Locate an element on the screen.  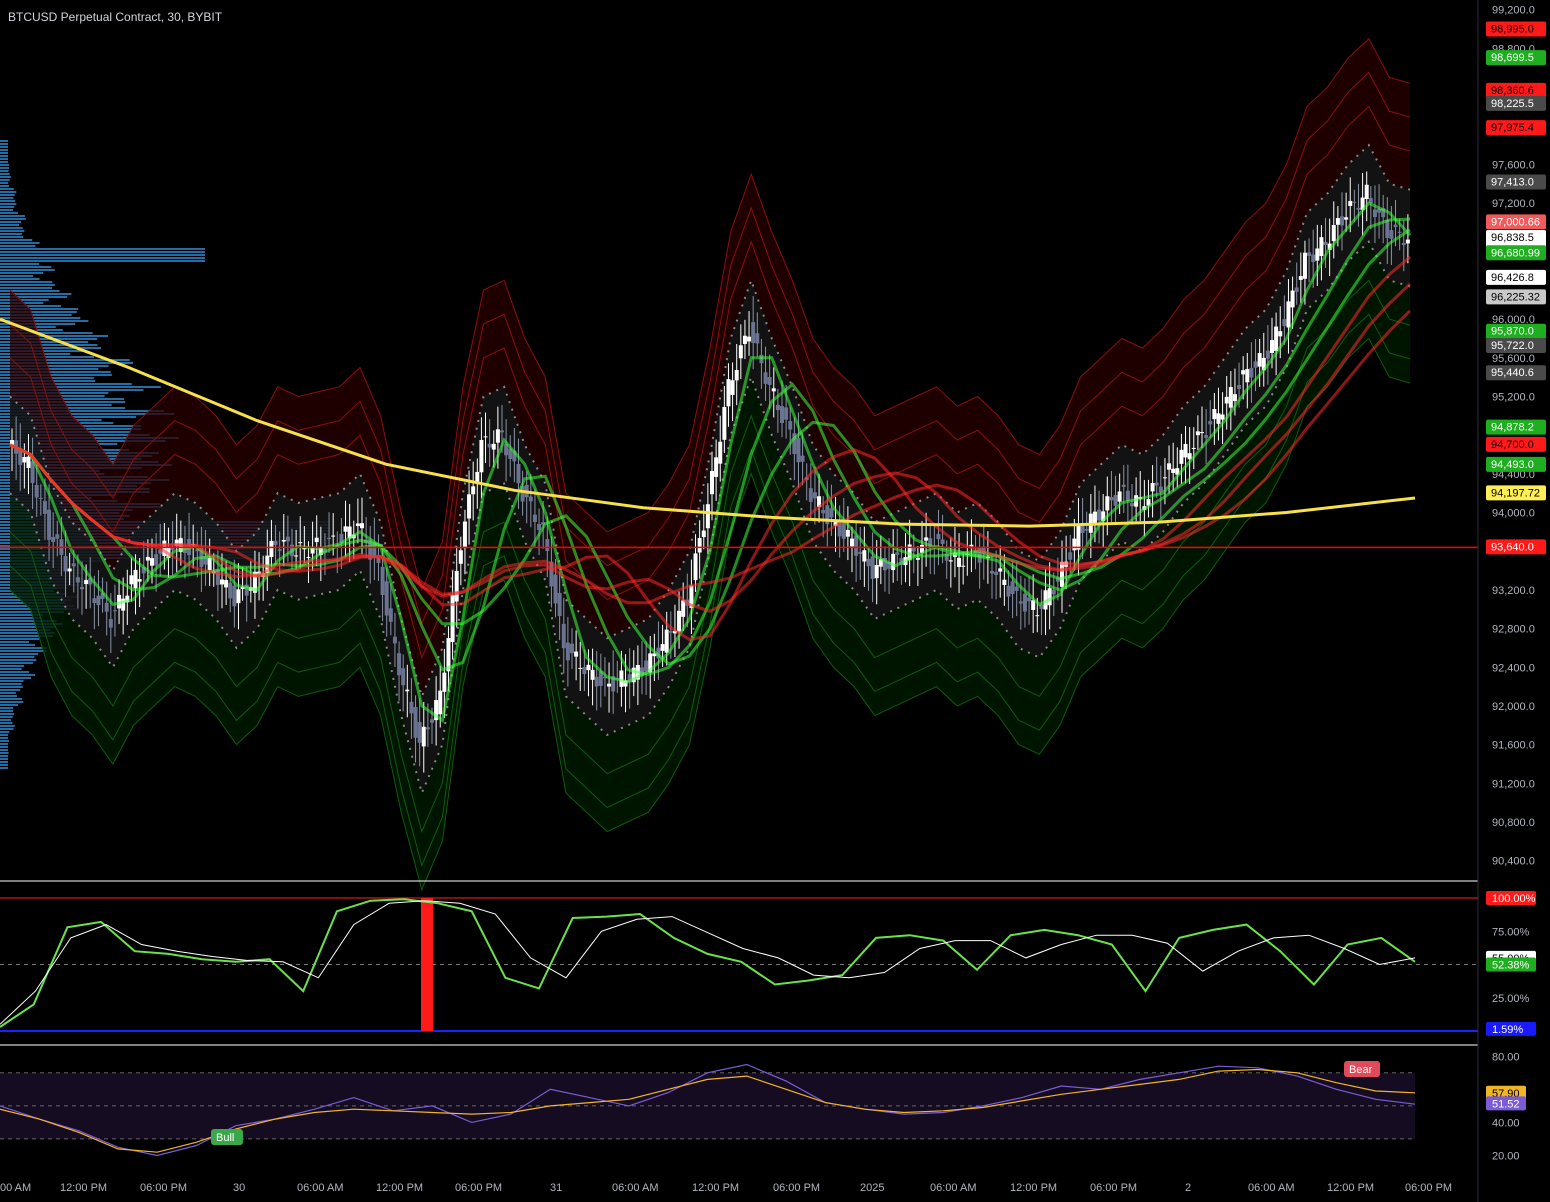
price-tag-label: 96,426.8 is located at coordinates (1512, 278).